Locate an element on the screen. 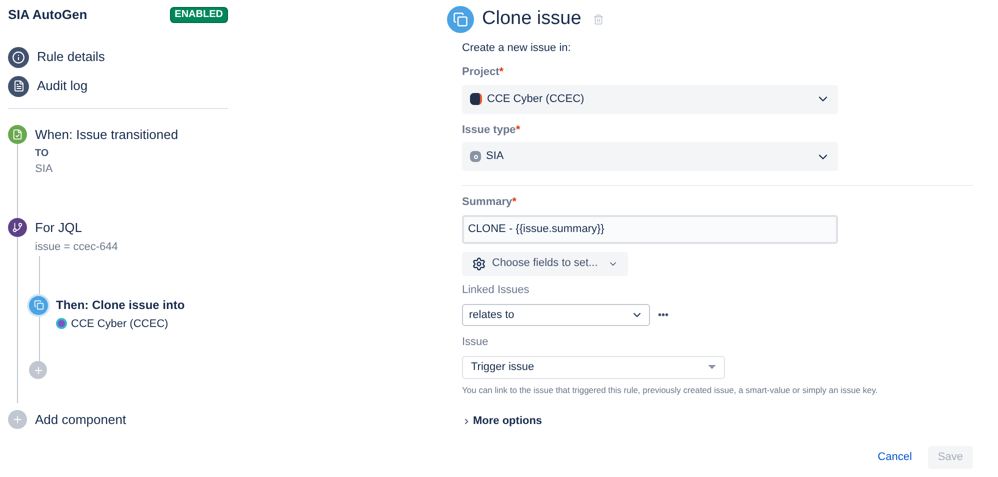 This screenshot has height=477, width=998. more-actions-button: ••• is located at coordinates (663, 315).